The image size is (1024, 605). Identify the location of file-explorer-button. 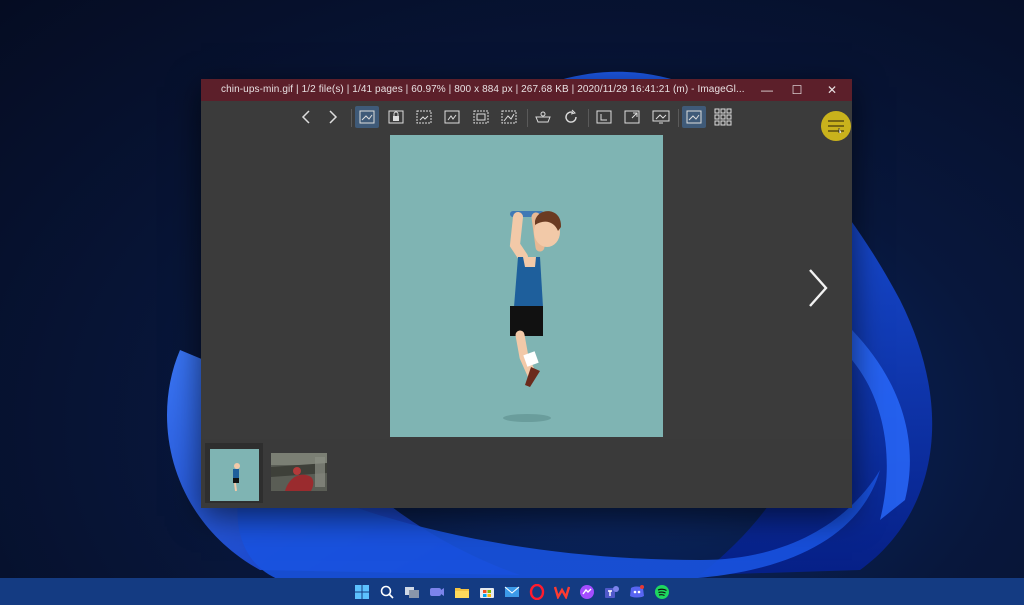
(462, 591).